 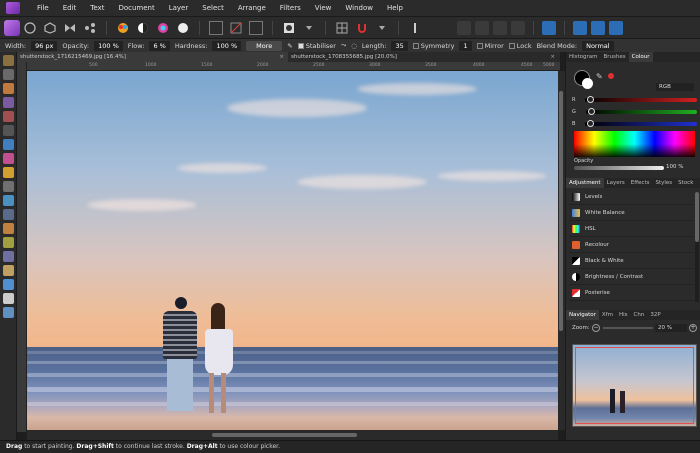 What do you see at coordinates (585, 183) in the screenshot?
I see `tab-adjustment: Adjustment` at bounding box center [585, 183].